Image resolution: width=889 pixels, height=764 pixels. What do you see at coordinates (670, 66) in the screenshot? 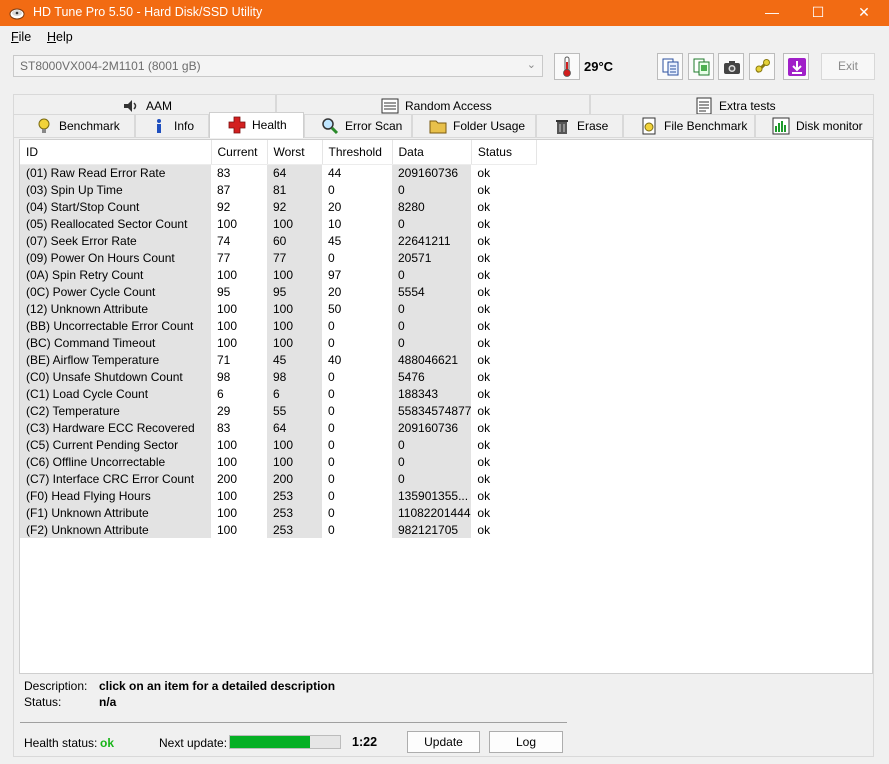
I see `copy-text-button` at bounding box center [670, 66].